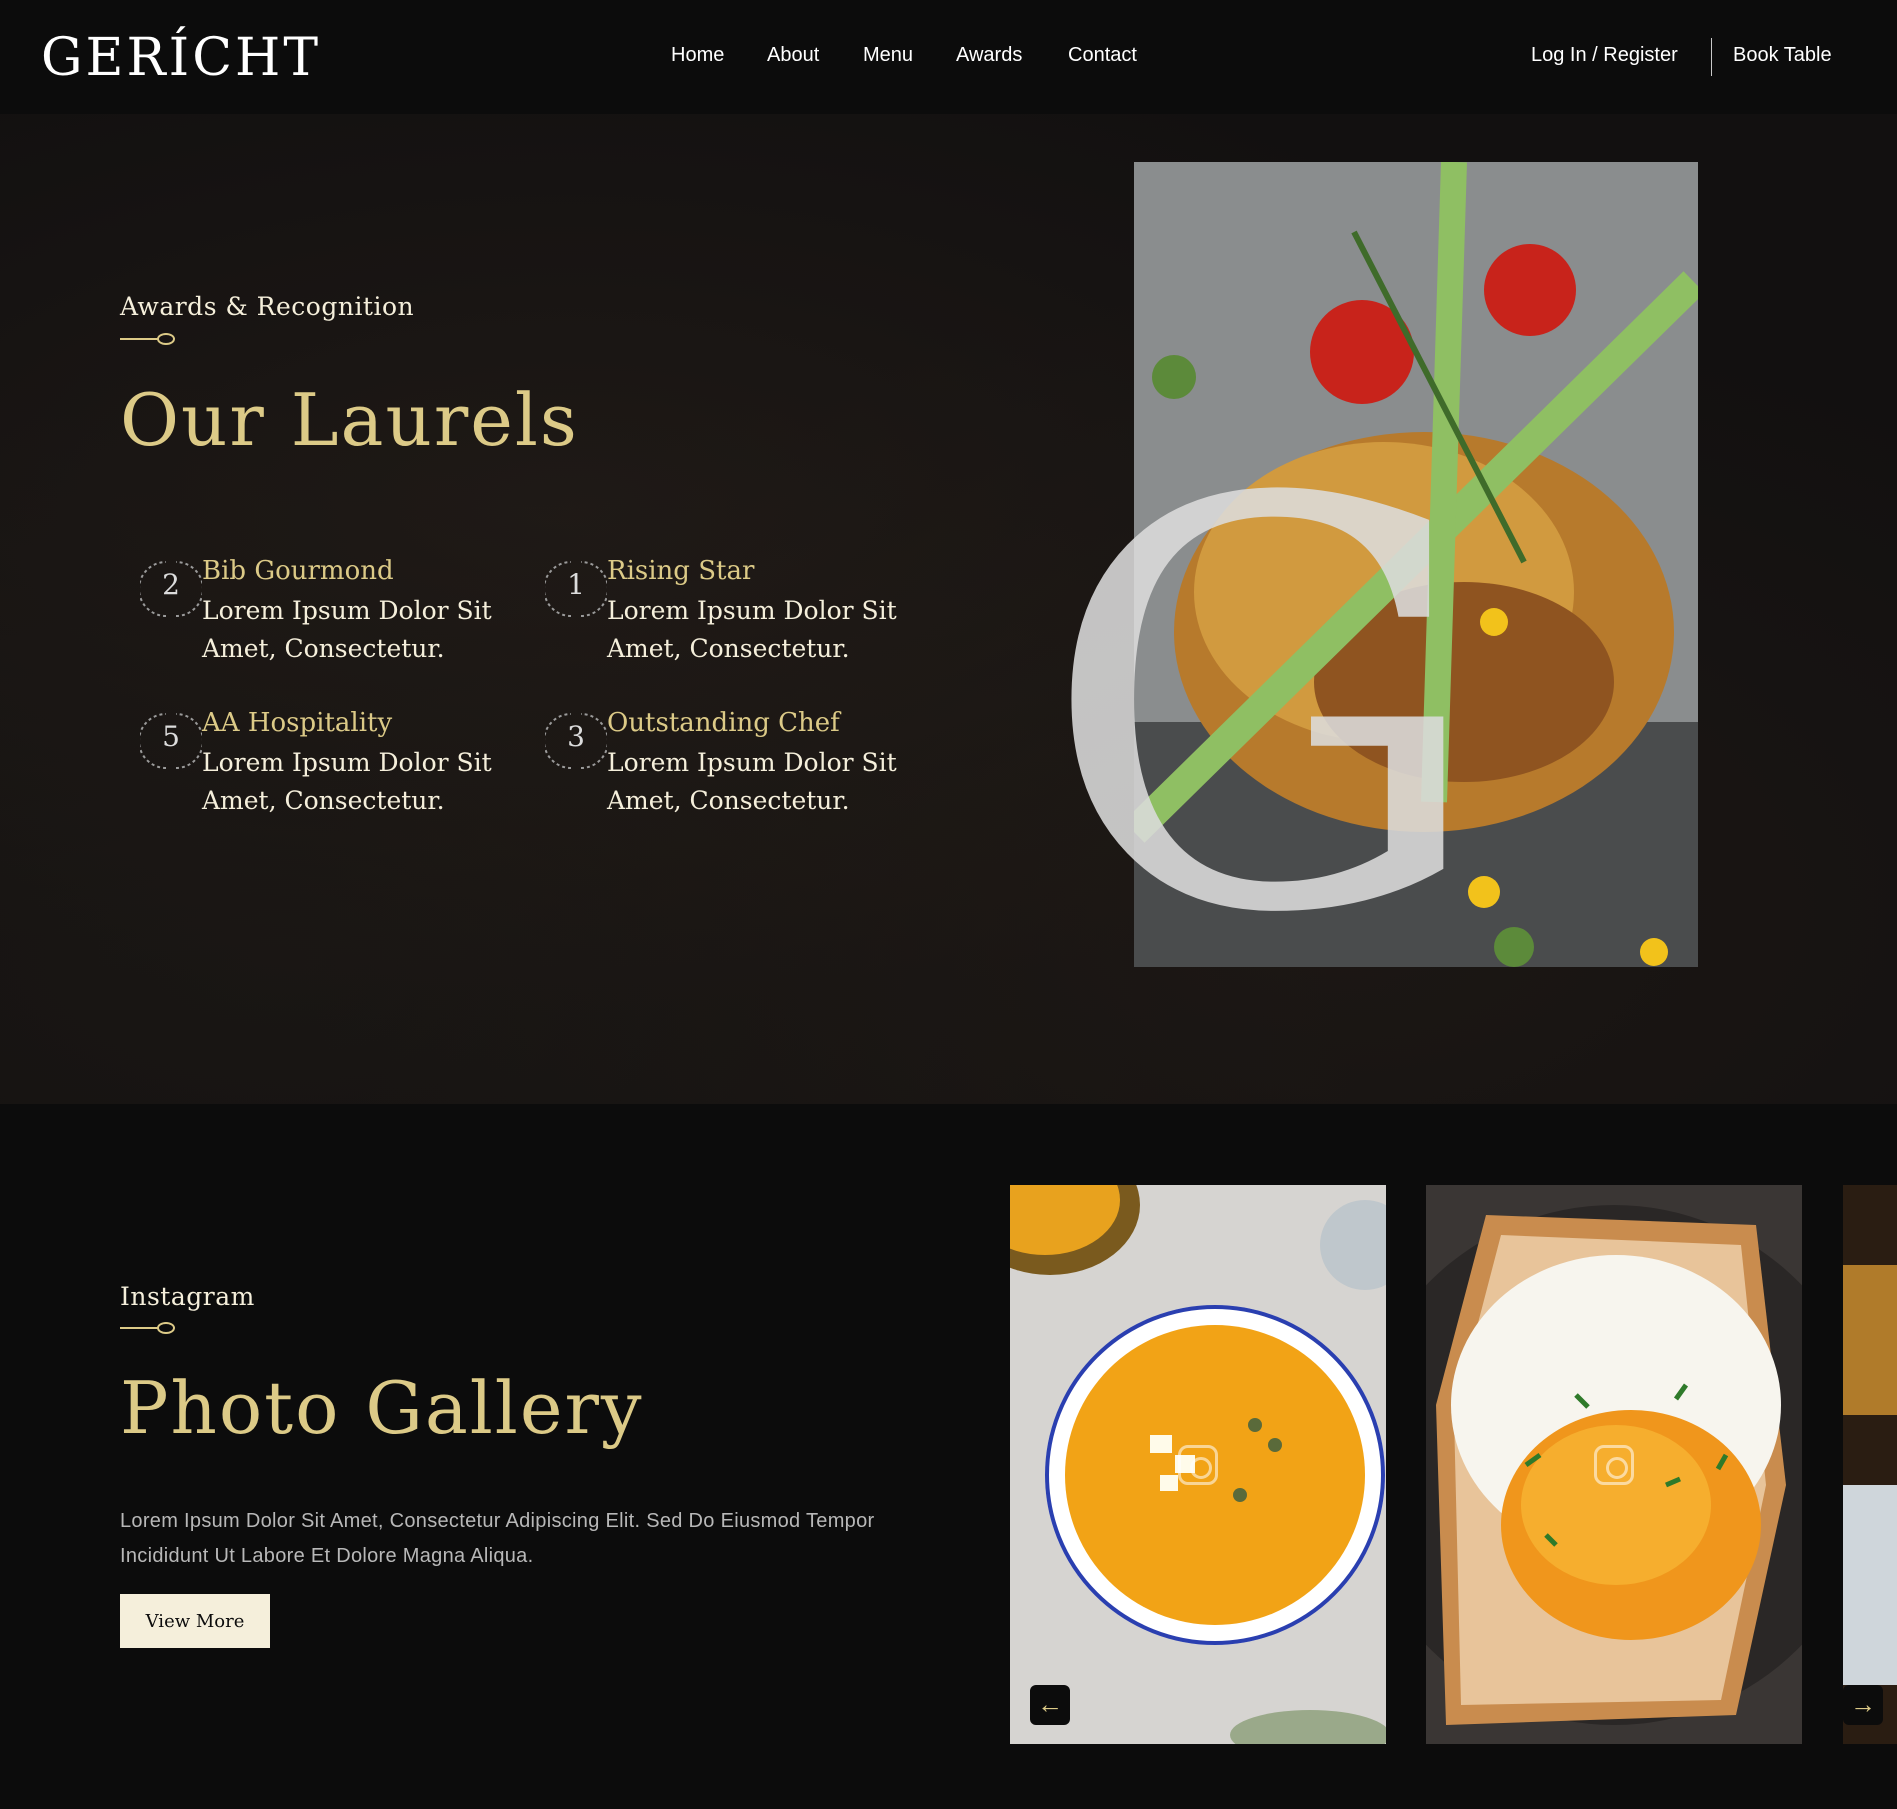 The width and height of the screenshot is (1897, 1809). Describe the element at coordinates (1102, 55) in the screenshot. I see `nav-link-contact: Contact` at that location.